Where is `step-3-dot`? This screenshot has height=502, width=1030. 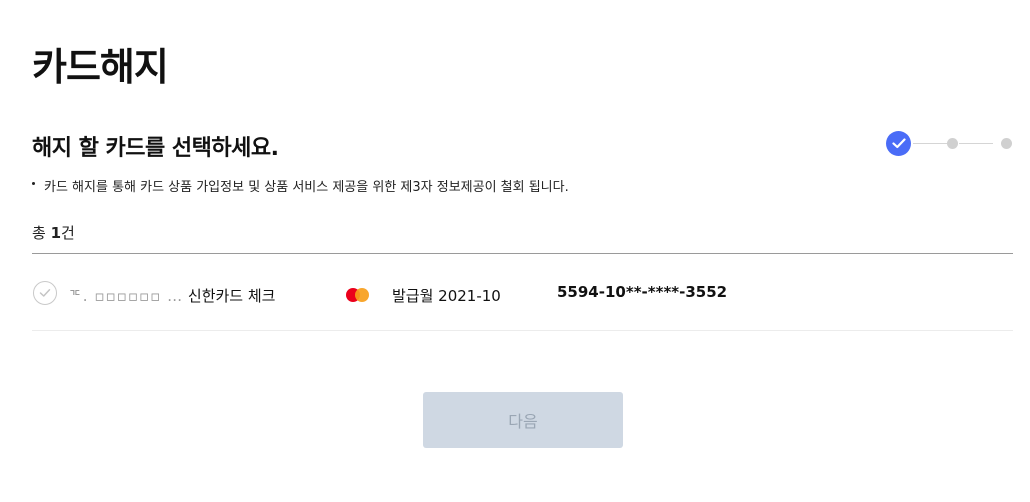 step-3-dot is located at coordinates (1006, 143).